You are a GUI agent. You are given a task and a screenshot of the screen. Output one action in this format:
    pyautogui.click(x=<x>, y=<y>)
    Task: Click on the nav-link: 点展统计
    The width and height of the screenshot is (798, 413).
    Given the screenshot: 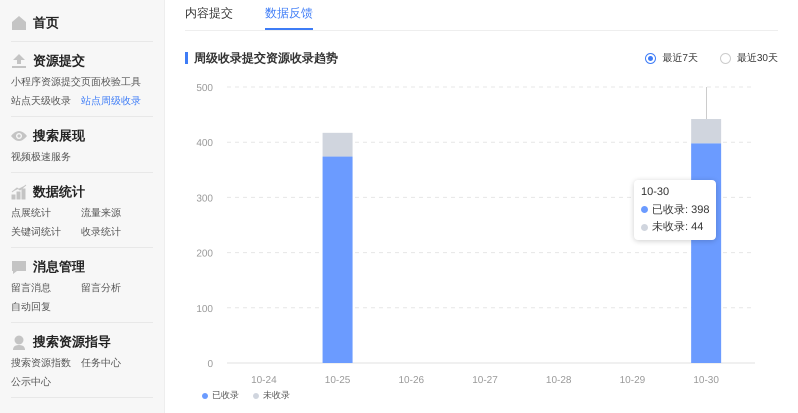 What is the action you would take?
    pyautogui.click(x=46, y=213)
    